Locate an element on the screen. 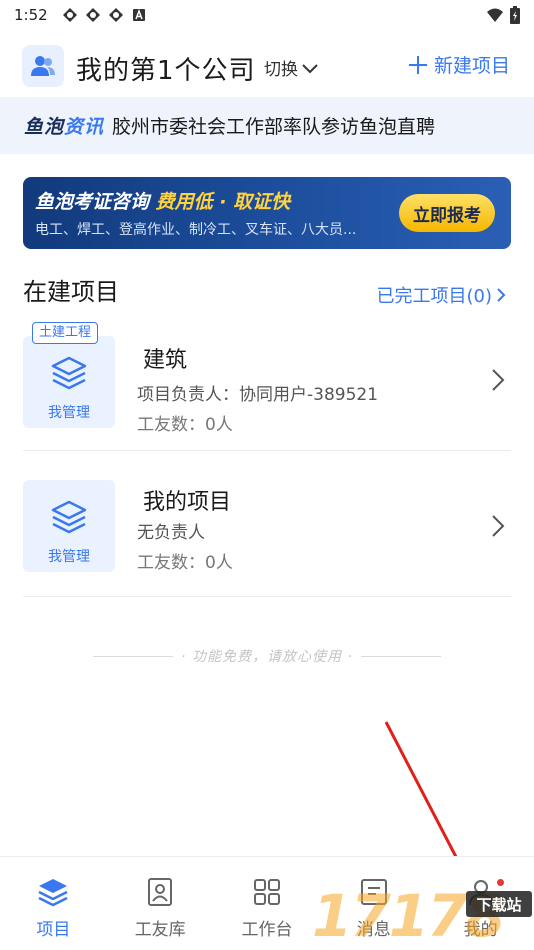 Image resolution: width=534 pixels, height=950 pixels. news-brand: 鱼泡资讯 is located at coordinates (64, 125).